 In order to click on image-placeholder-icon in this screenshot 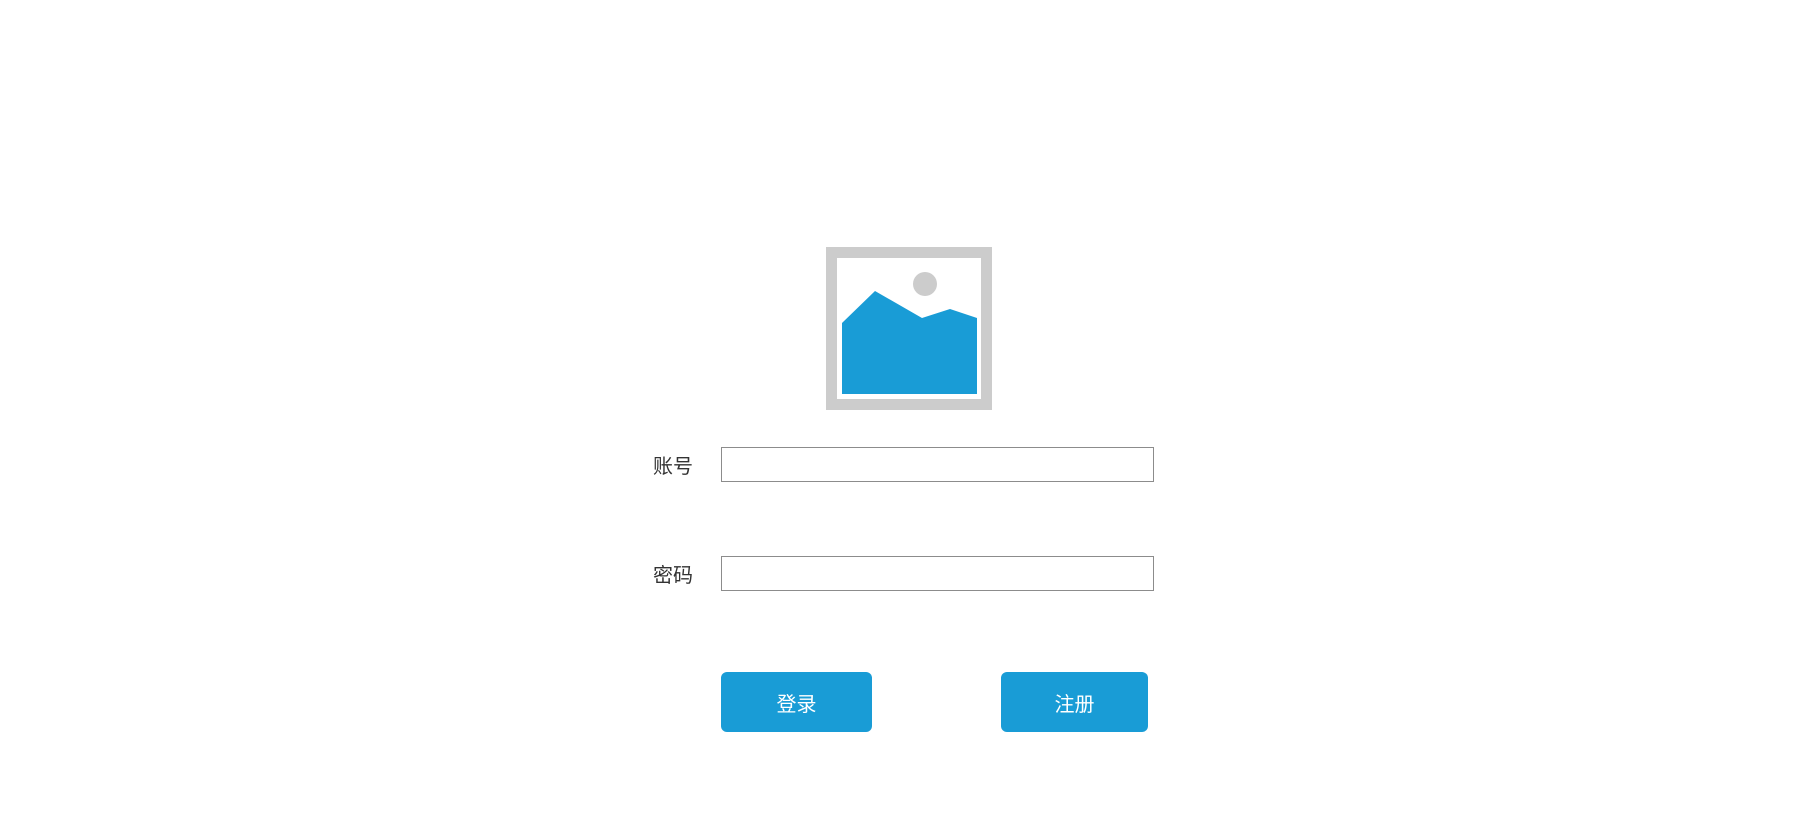, I will do `click(909, 328)`.